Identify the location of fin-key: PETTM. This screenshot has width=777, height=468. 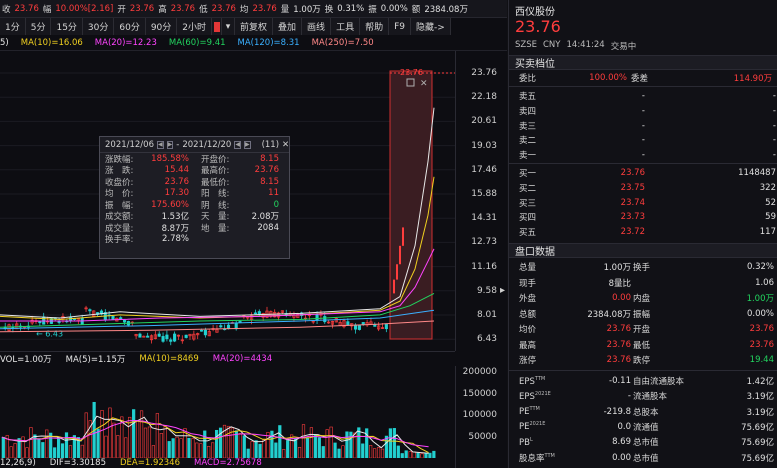
(532, 411).